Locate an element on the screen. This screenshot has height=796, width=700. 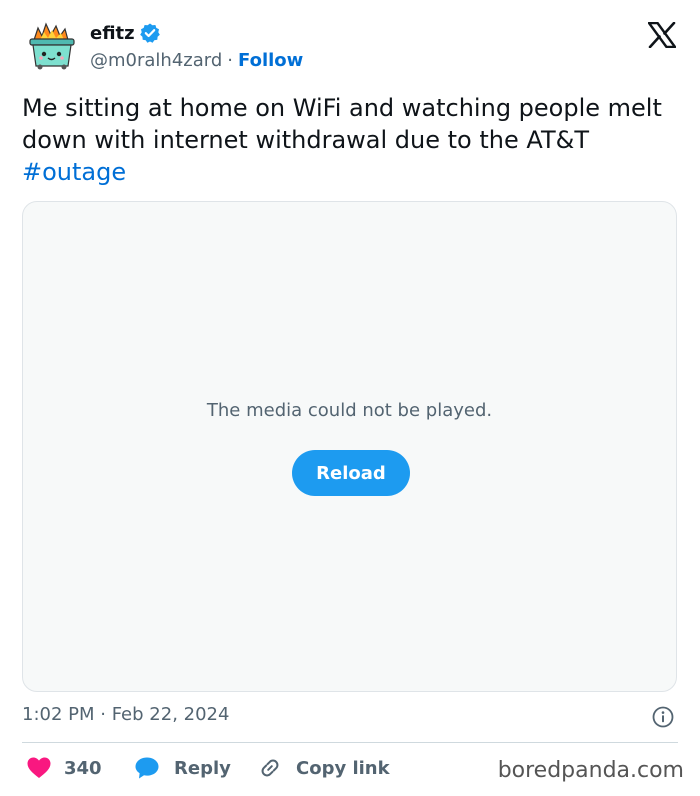
reply-button: Reply is located at coordinates (182, 768).